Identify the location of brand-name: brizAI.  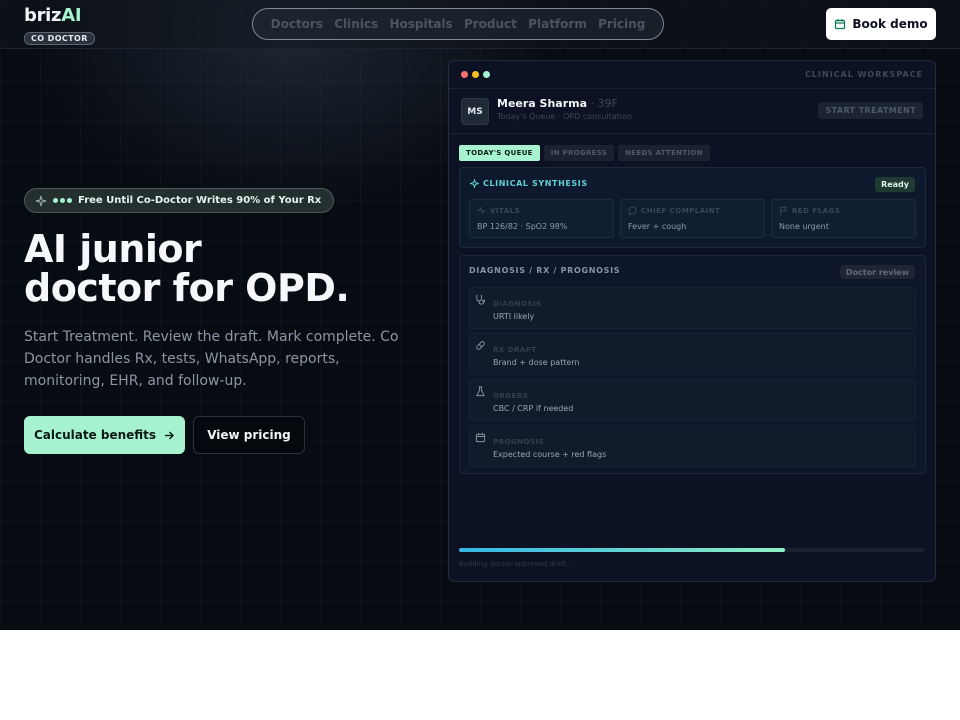
(59, 15).